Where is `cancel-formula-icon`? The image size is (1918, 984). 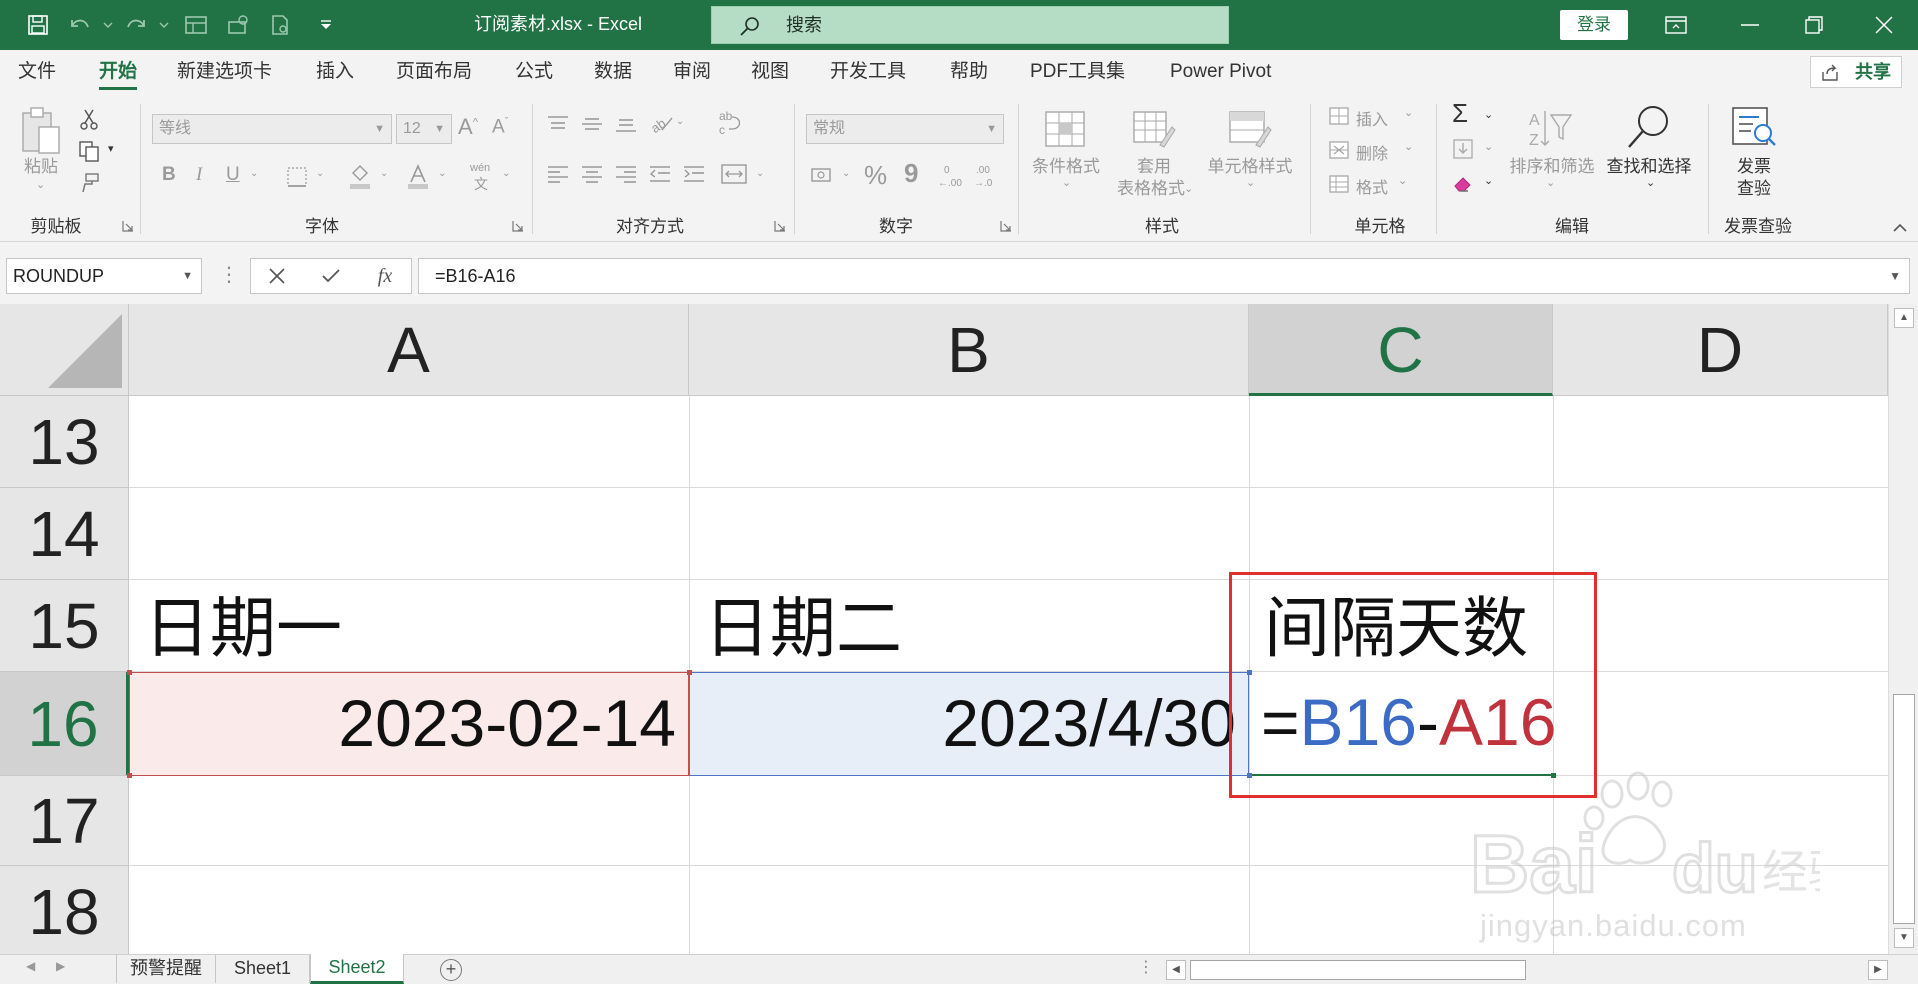
cancel-formula-icon is located at coordinates (277, 276).